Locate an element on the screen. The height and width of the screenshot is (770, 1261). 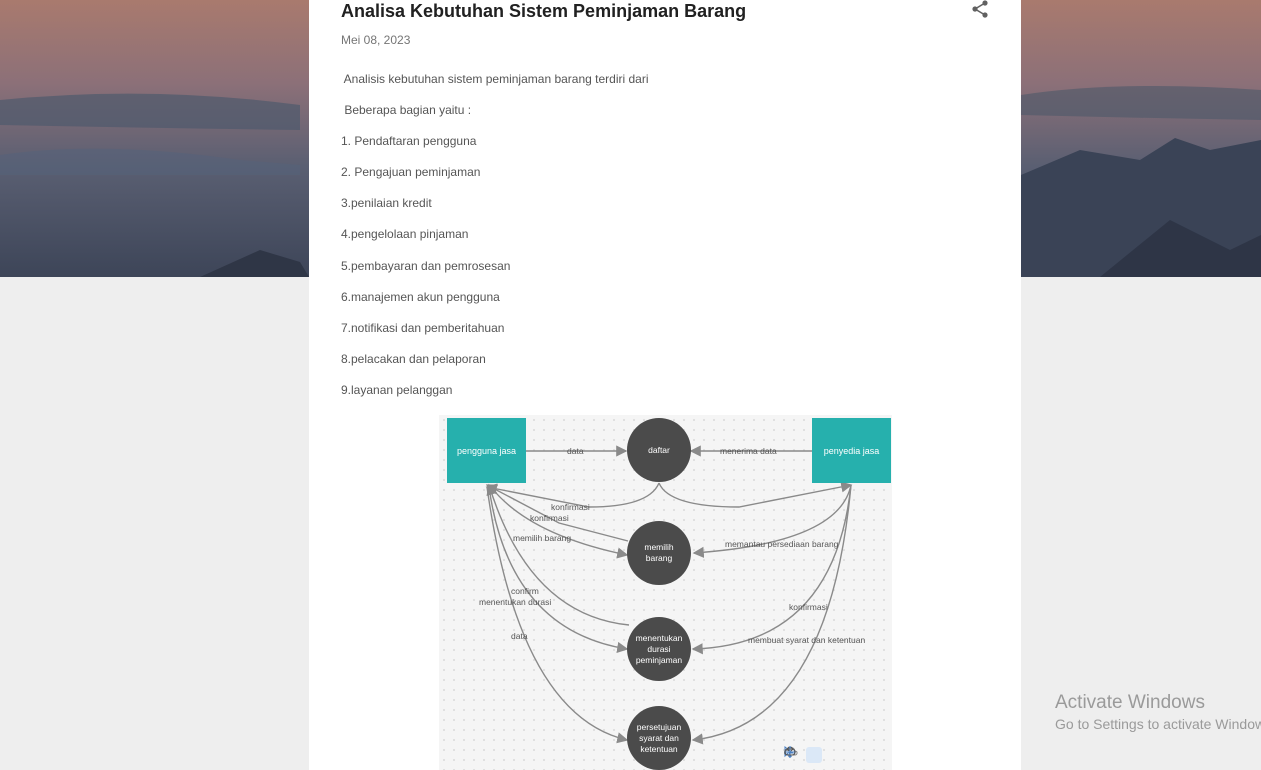
list-item: 2. Pengajuan peminjaman is located at coordinates (411, 172).